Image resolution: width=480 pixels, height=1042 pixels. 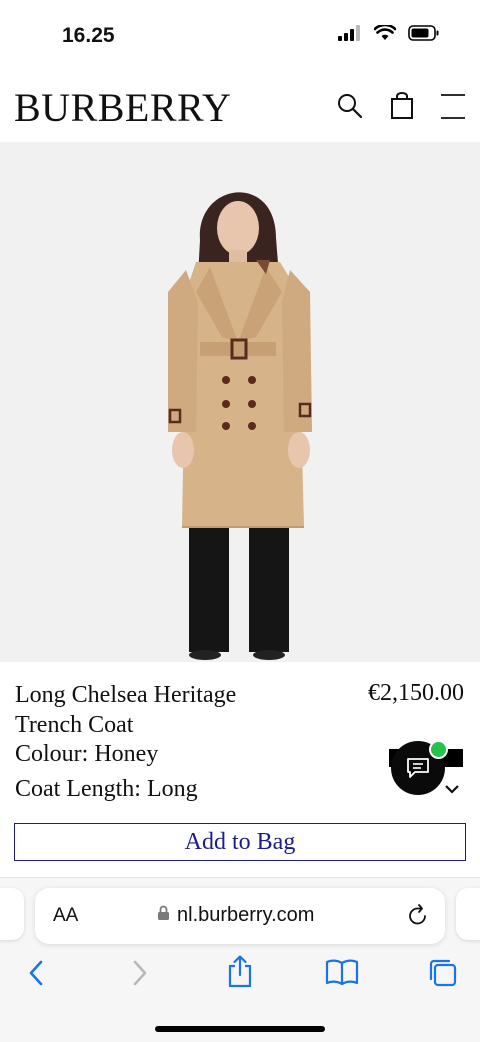 What do you see at coordinates (126, 710) in the screenshot?
I see `product-name: Long Chelsea Heritage Trench Coat` at bounding box center [126, 710].